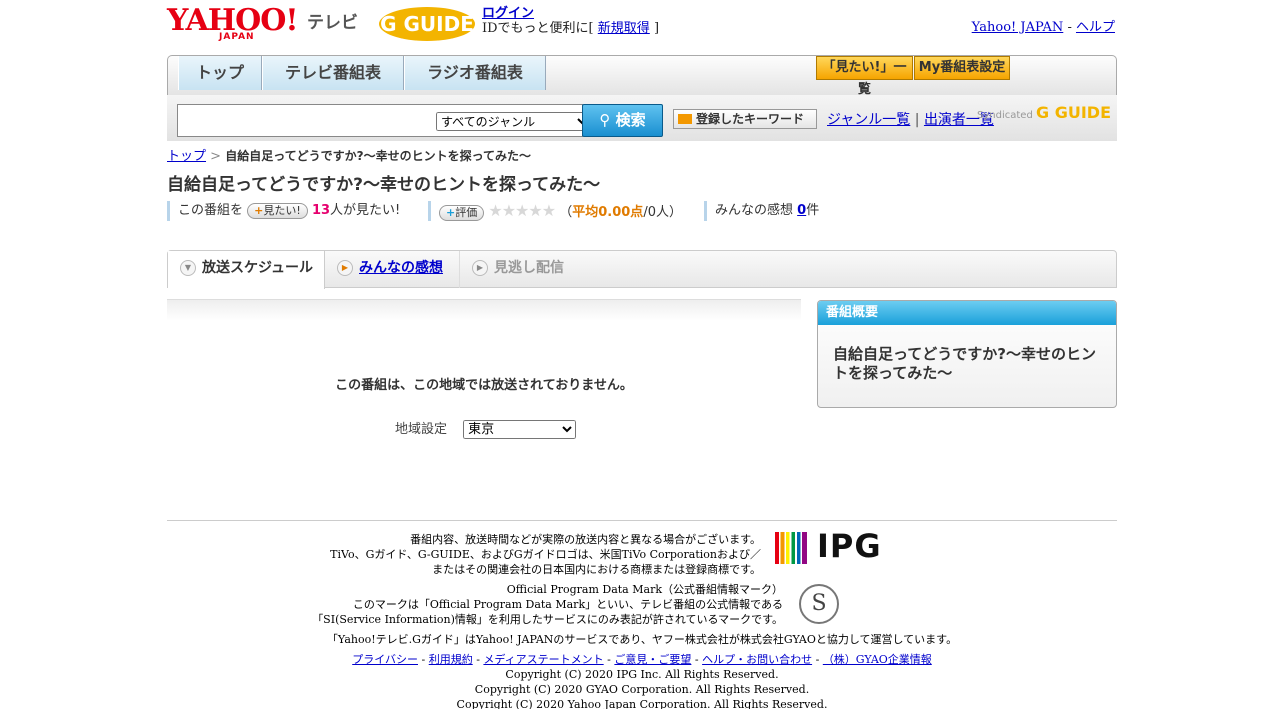 The image size is (1284, 709). I want to click on search-button: ⚲ 検索, so click(622, 120).